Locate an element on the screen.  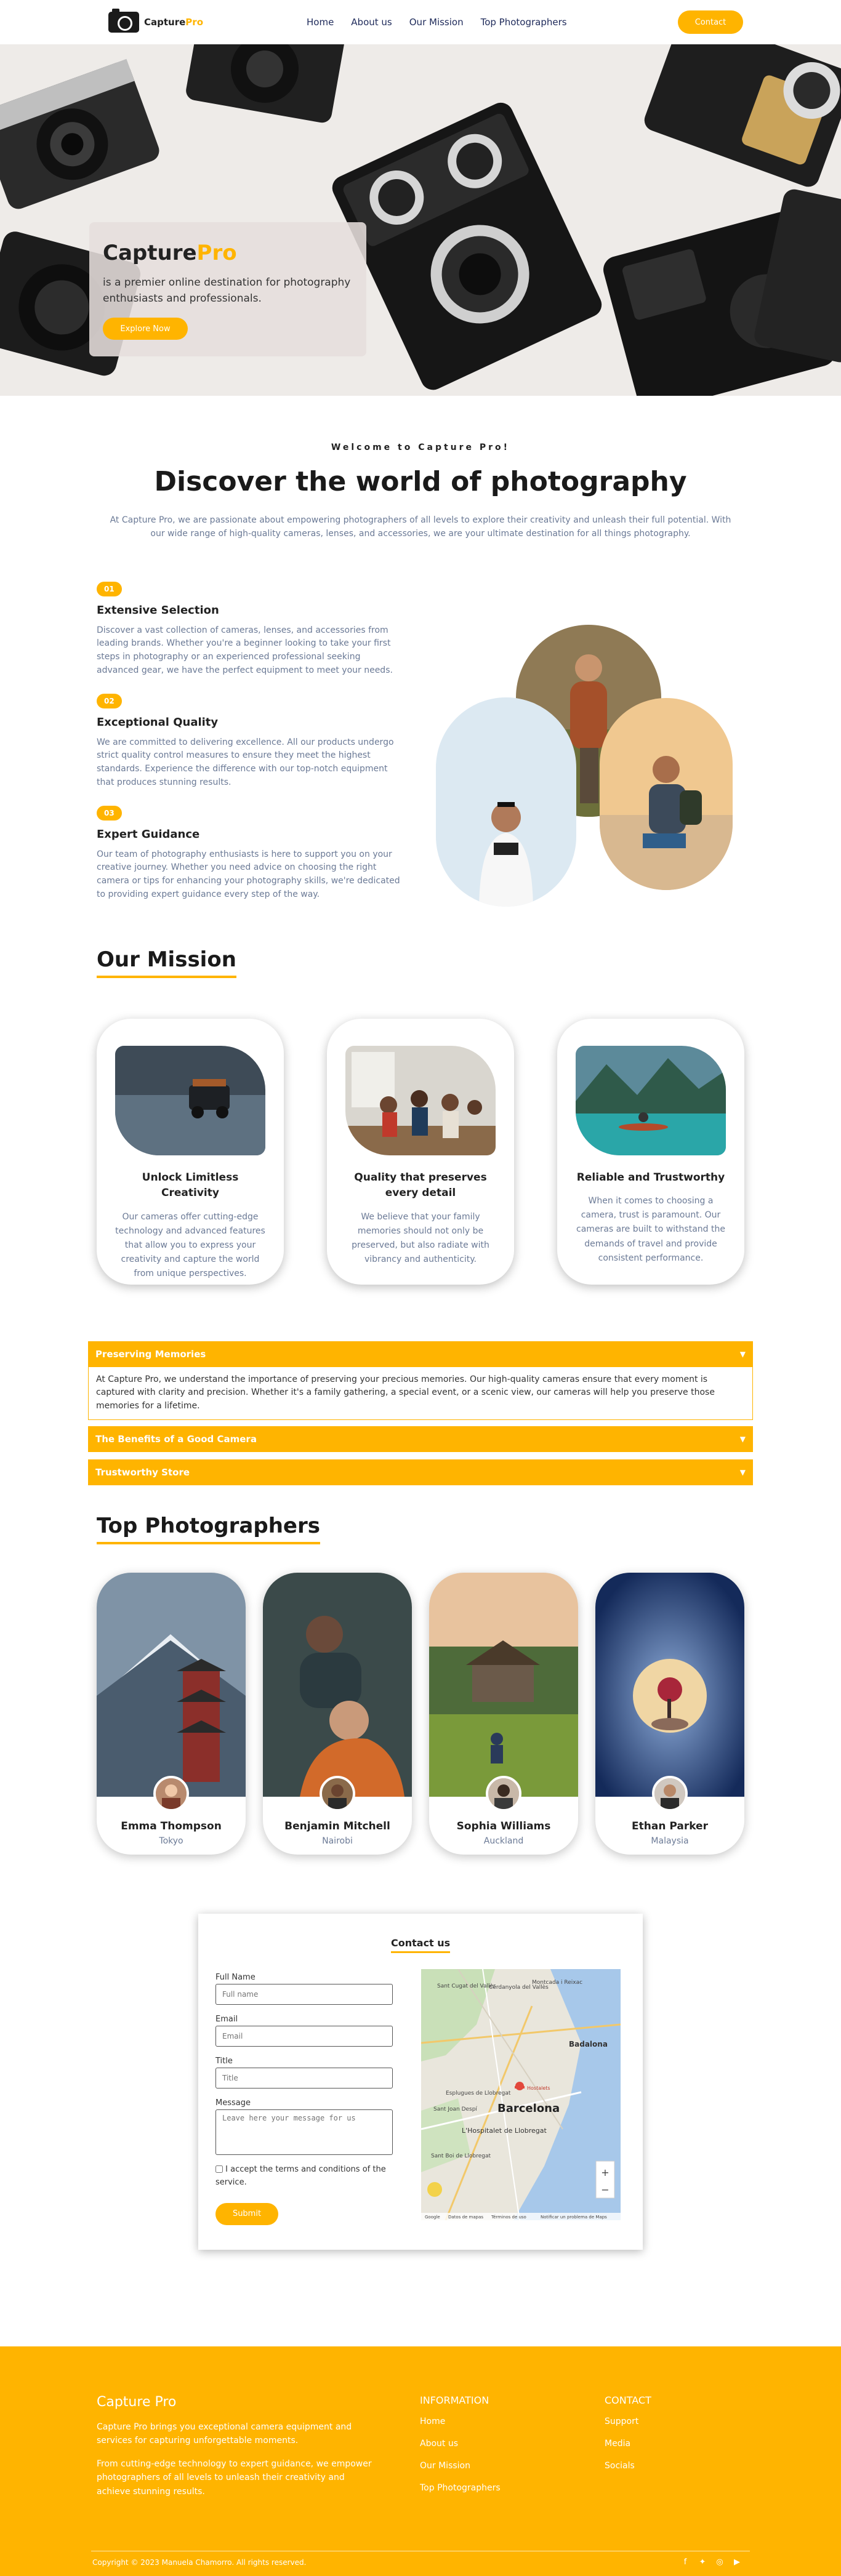
feature-badge: 01 is located at coordinates (109, 588).